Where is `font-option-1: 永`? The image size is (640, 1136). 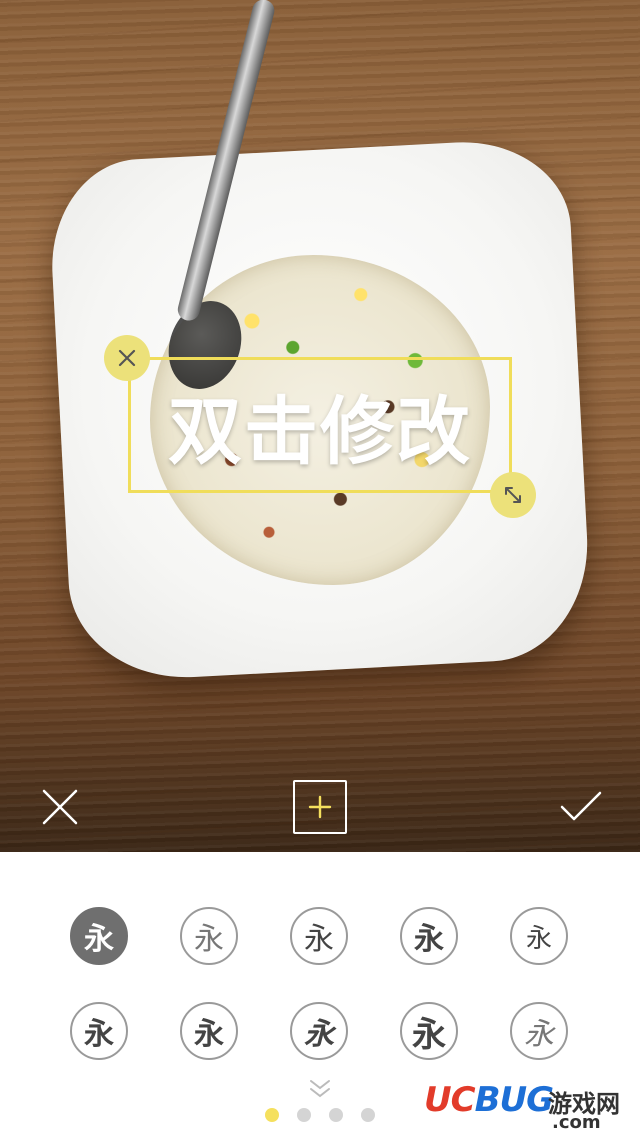 font-option-1: 永 is located at coordinates (99, 936).